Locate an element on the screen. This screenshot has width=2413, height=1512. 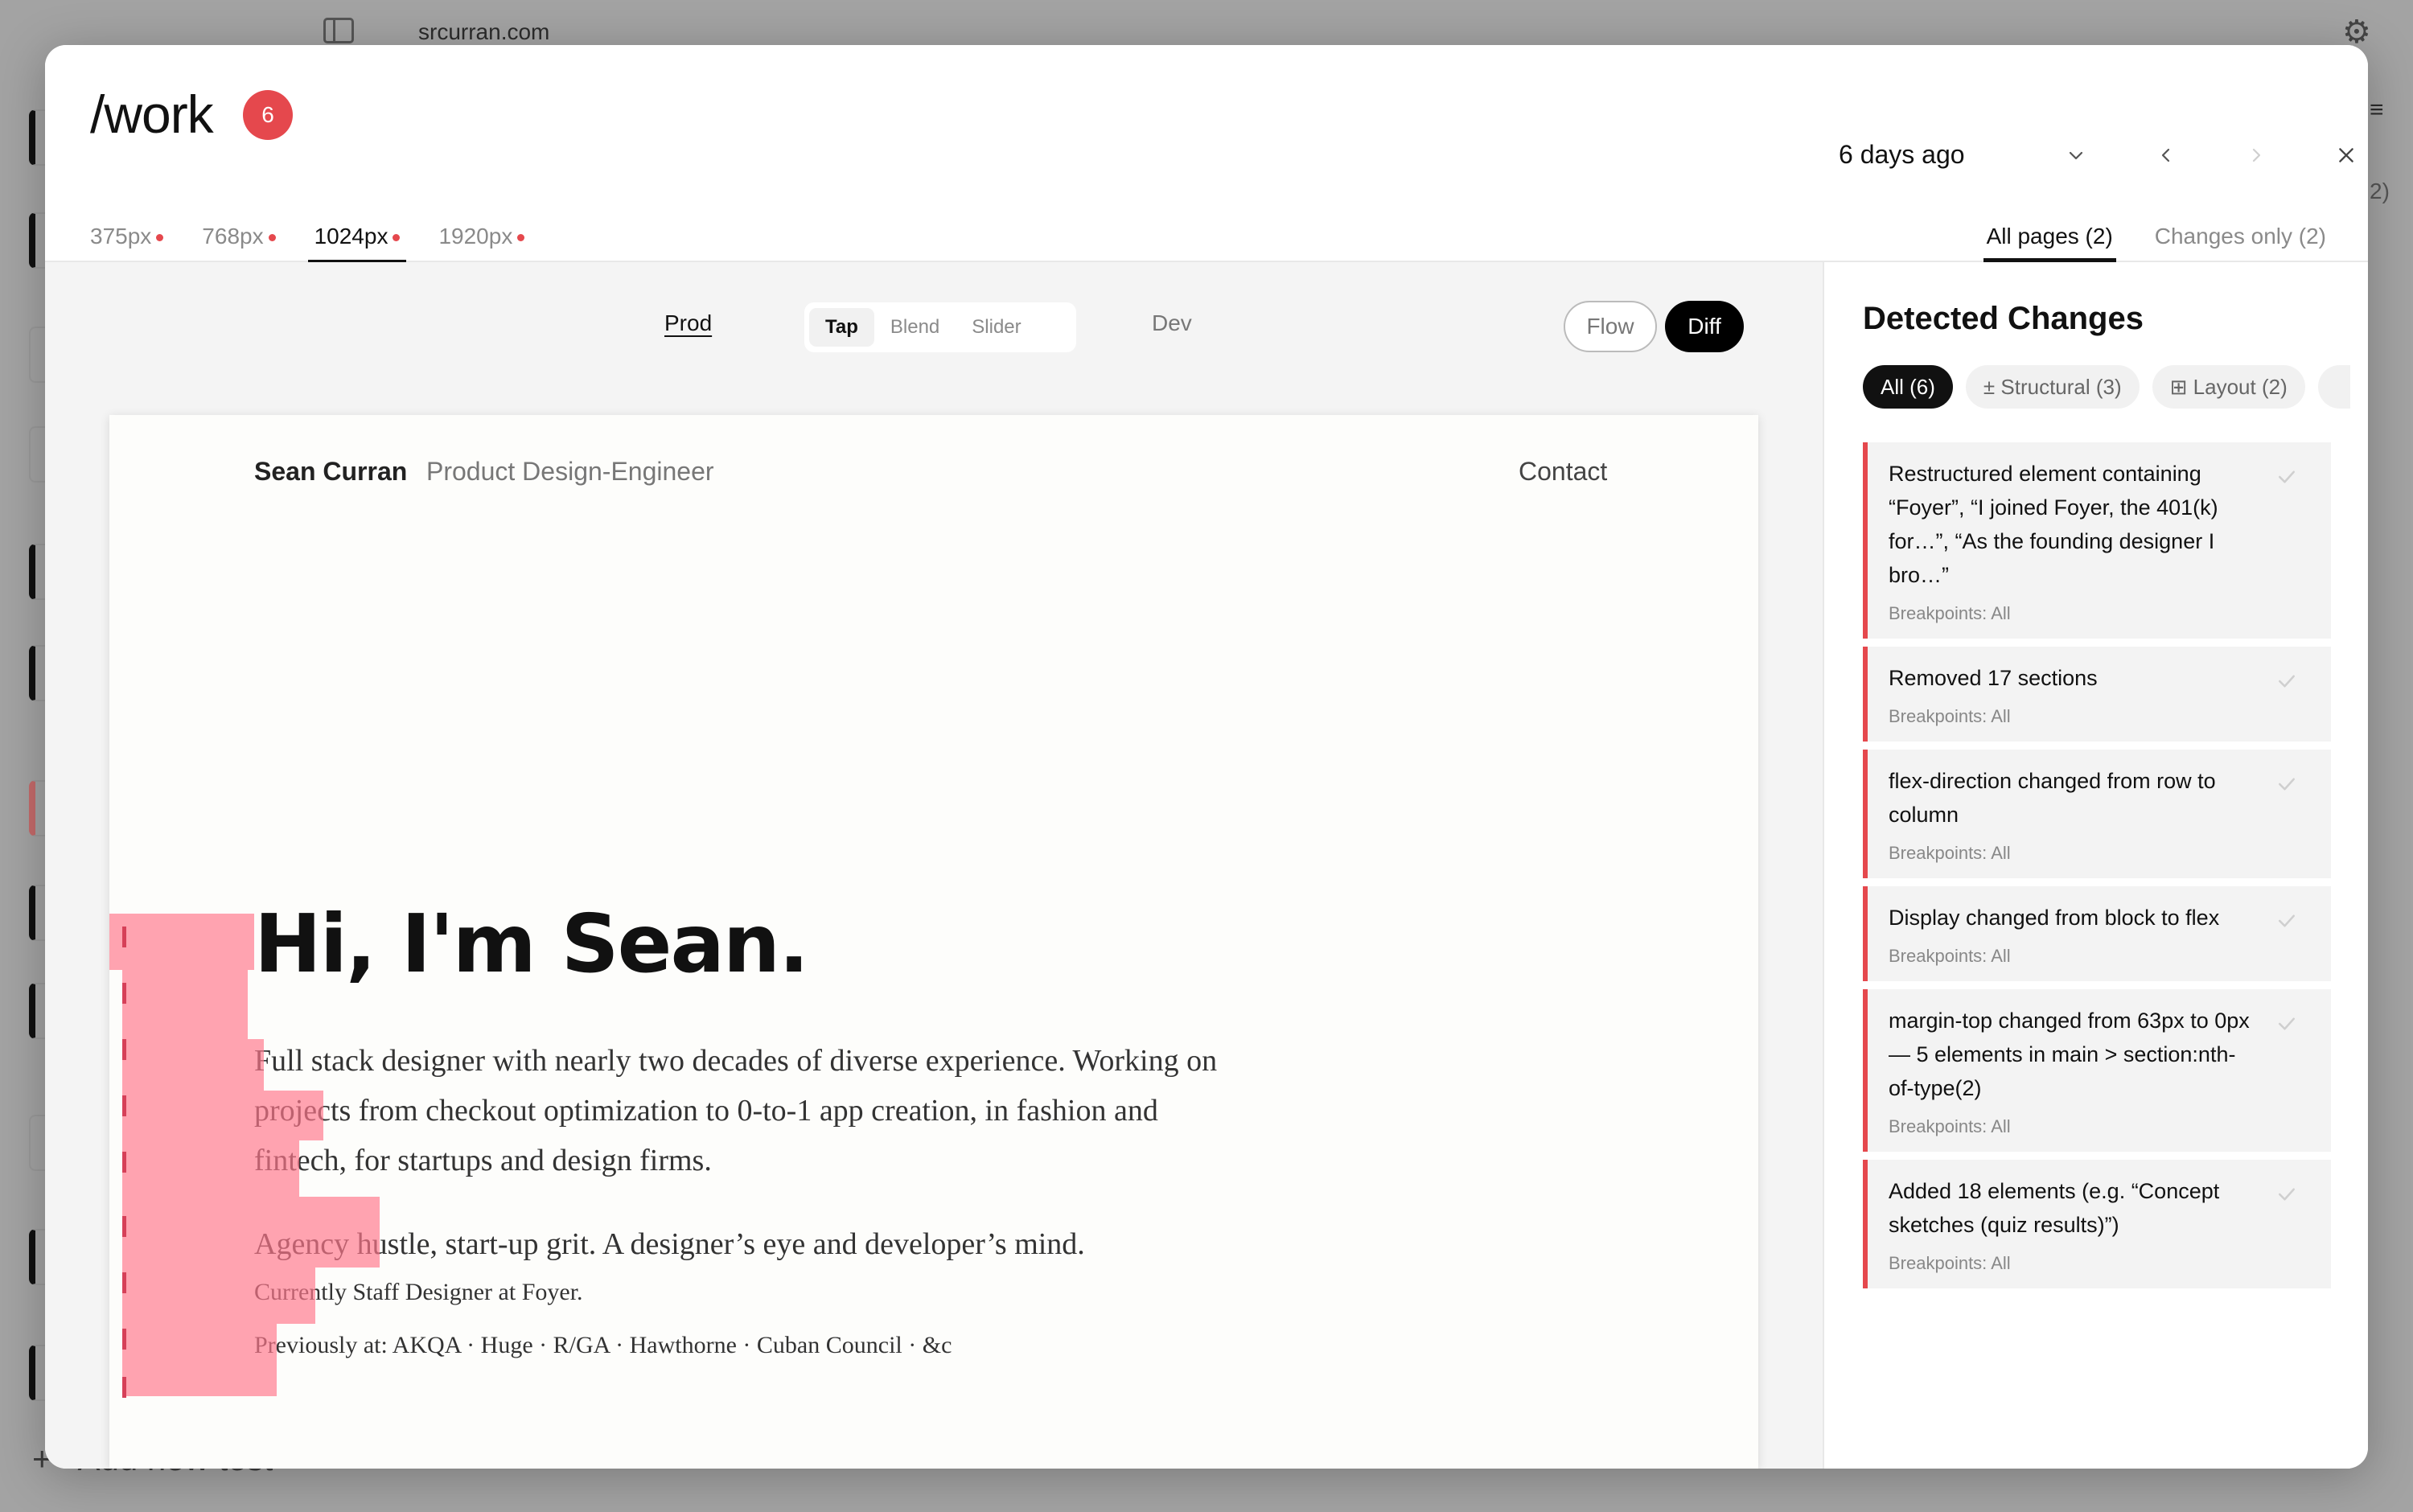
tab-label: 1024px is located at coordinates (351, 237).